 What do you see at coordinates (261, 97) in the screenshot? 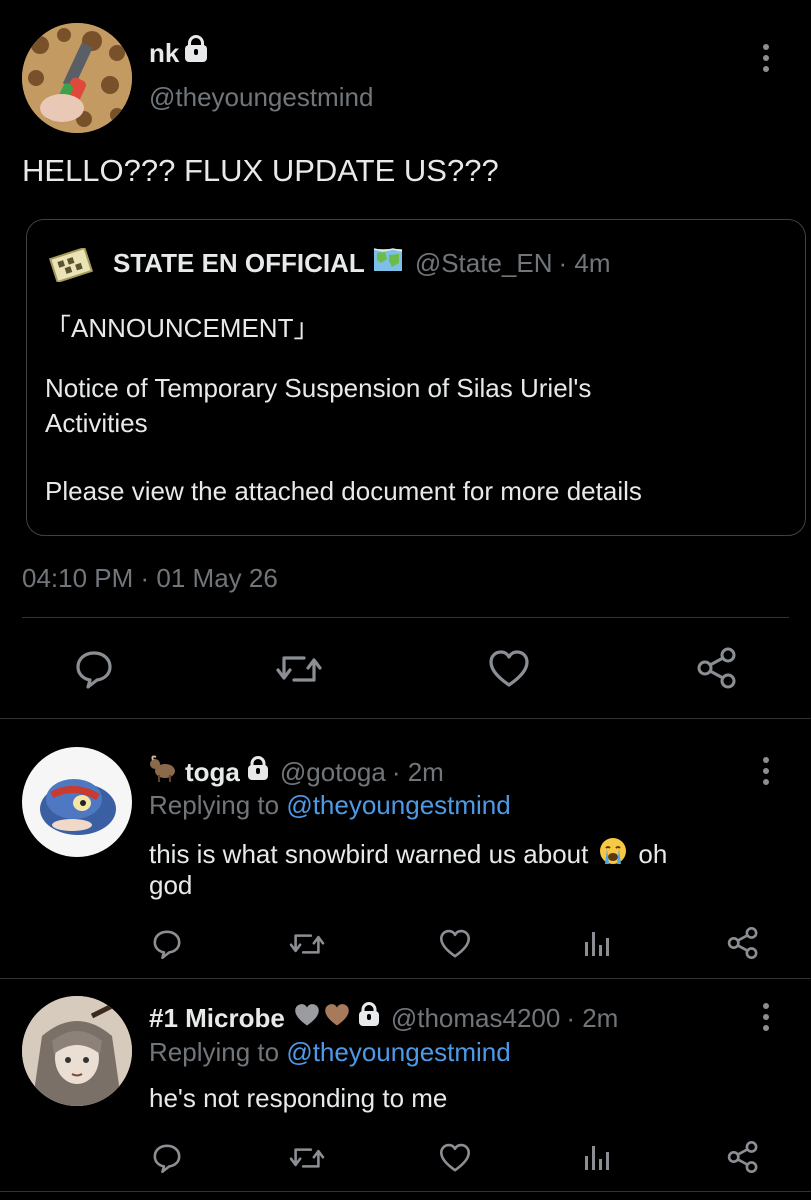
I see `handle: @theyoungestmind` at bounding box center [261, 97].